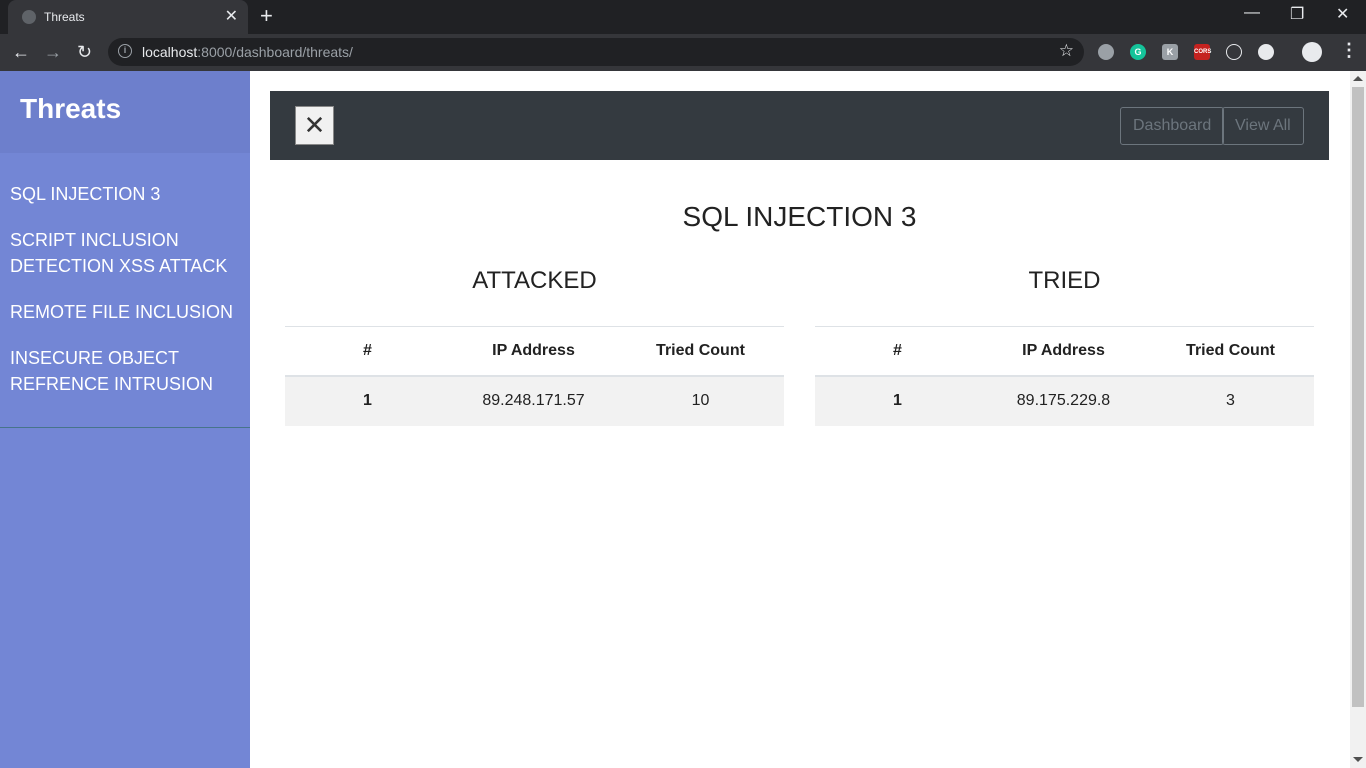 This screenshot has height=768, width=1366. What do you see at coordinates (1312, 52) in the screenshot?
I see `profile-avatar` at bounding box center [1312, 52].